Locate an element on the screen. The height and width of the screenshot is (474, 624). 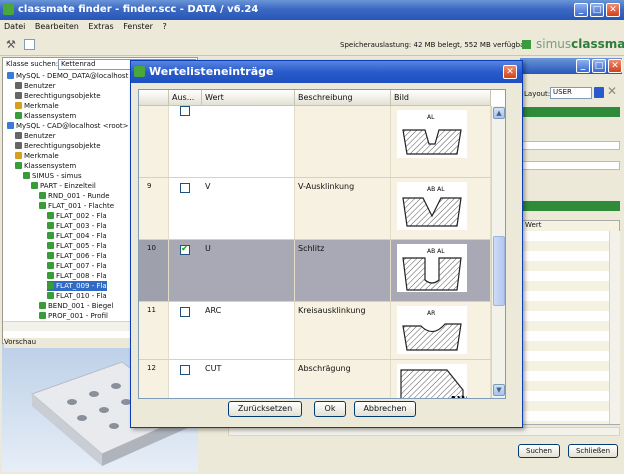
ok-button: Ok is located at coordinates (330, 409).